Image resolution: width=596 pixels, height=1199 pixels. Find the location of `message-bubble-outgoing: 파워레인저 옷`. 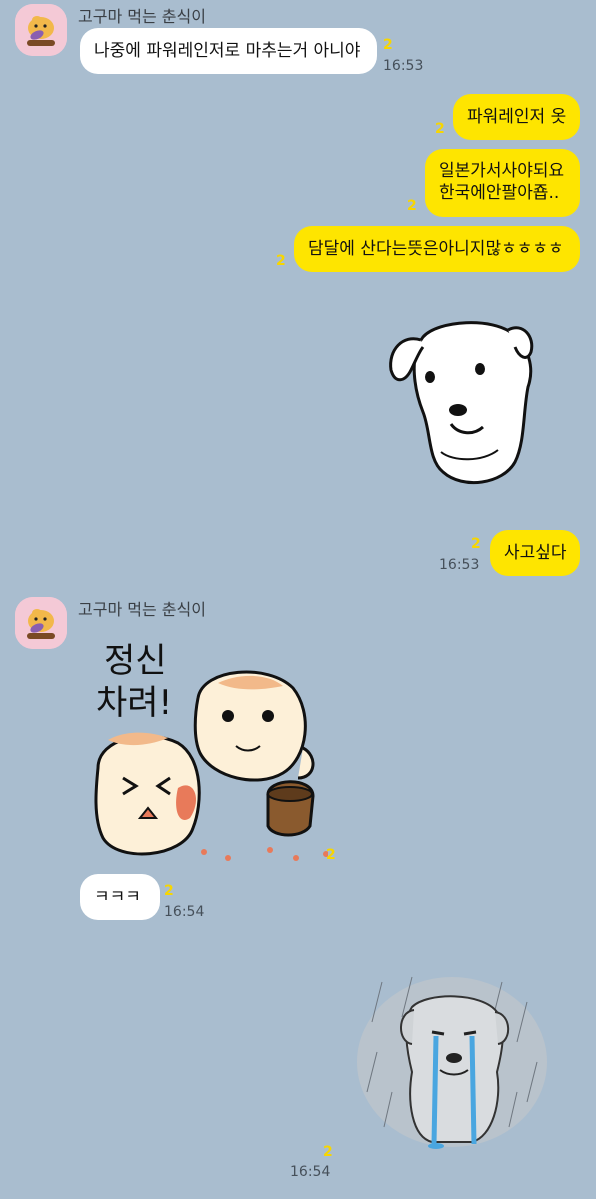

message-bubble-outgoing: 파워레인저 옷 is located at coordinates (516, 117).